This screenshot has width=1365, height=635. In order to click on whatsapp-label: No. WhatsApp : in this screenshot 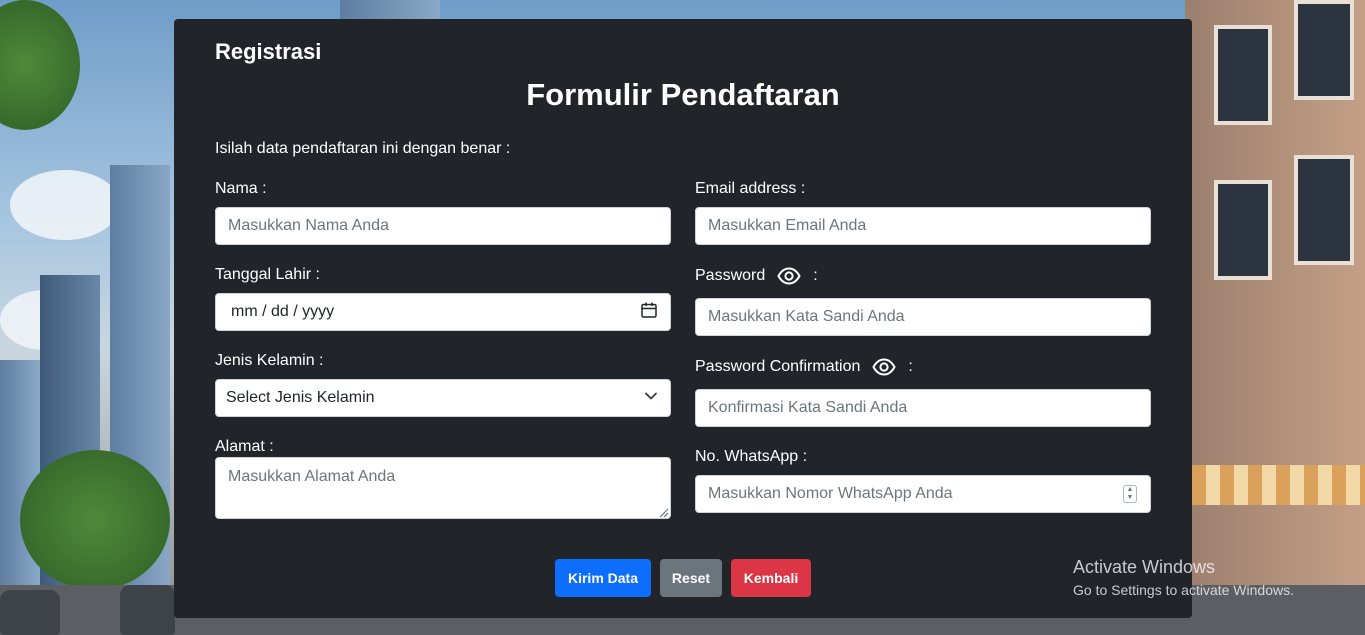, I will do `click(751, 457)`.